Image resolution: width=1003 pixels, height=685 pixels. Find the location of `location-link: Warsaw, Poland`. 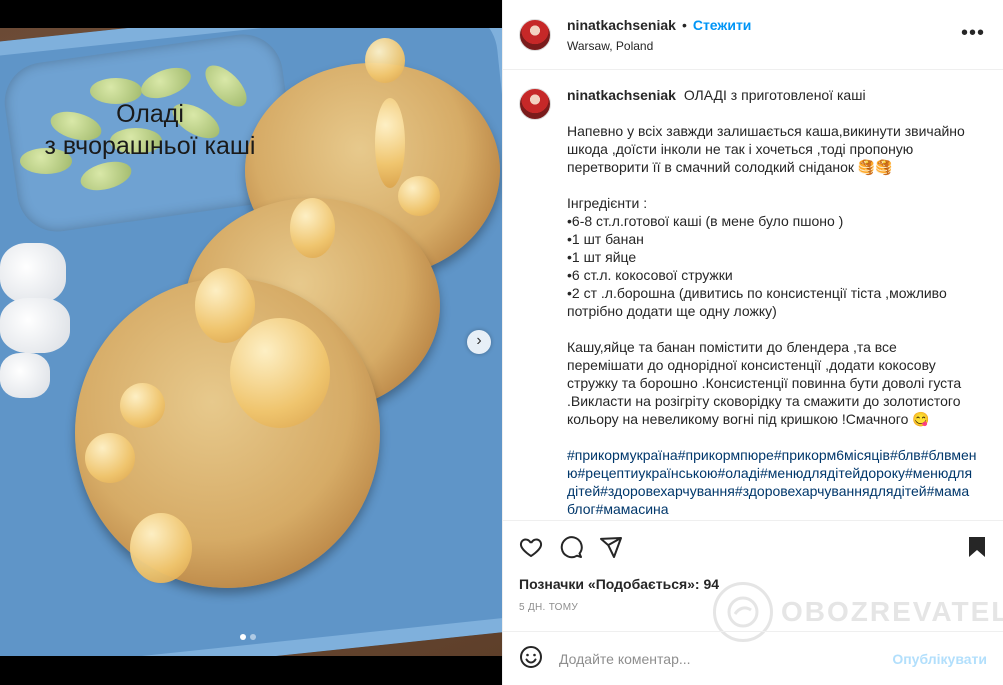

location-link: Warsaw, Poland is located at coordinates (659, 46).